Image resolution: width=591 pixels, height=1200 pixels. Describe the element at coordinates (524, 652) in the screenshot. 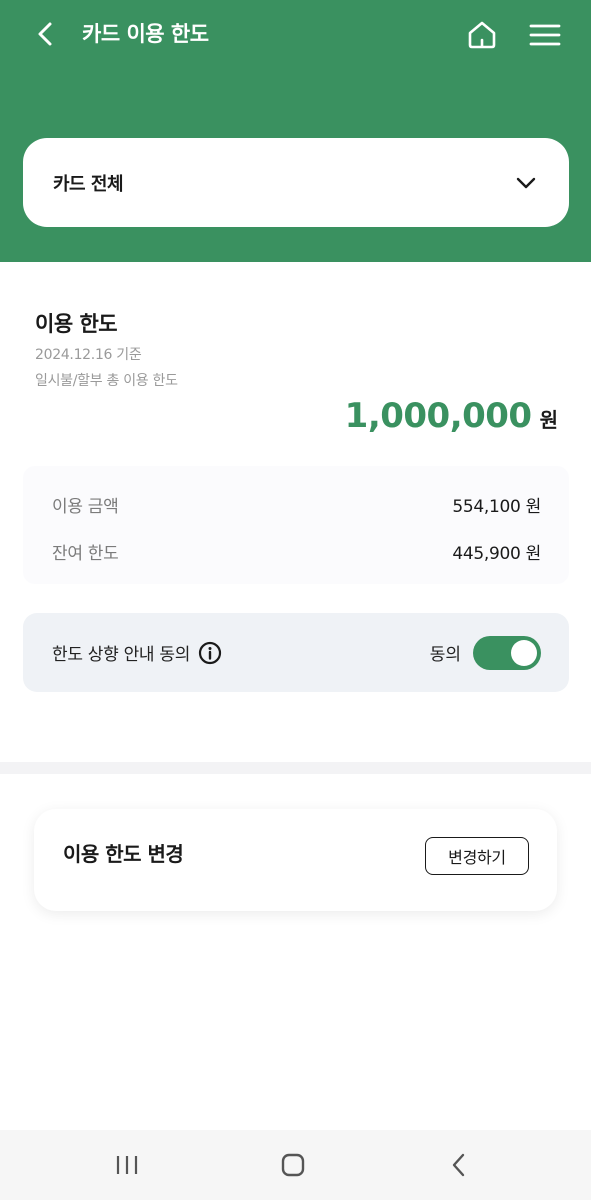

I see `toggle-knob` at that location.